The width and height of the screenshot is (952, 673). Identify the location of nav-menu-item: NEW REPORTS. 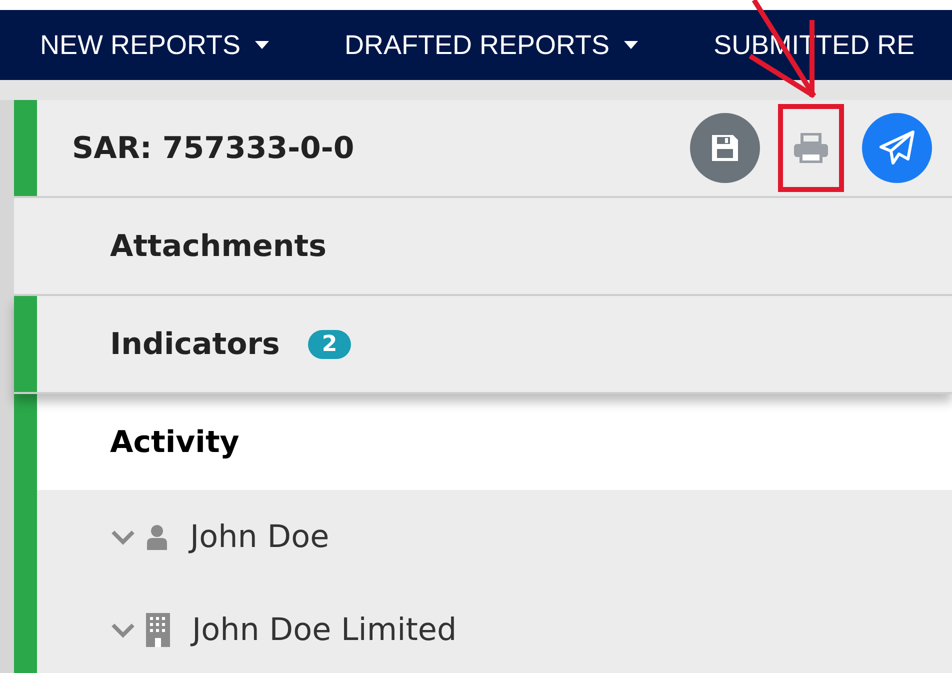
(154, 45).